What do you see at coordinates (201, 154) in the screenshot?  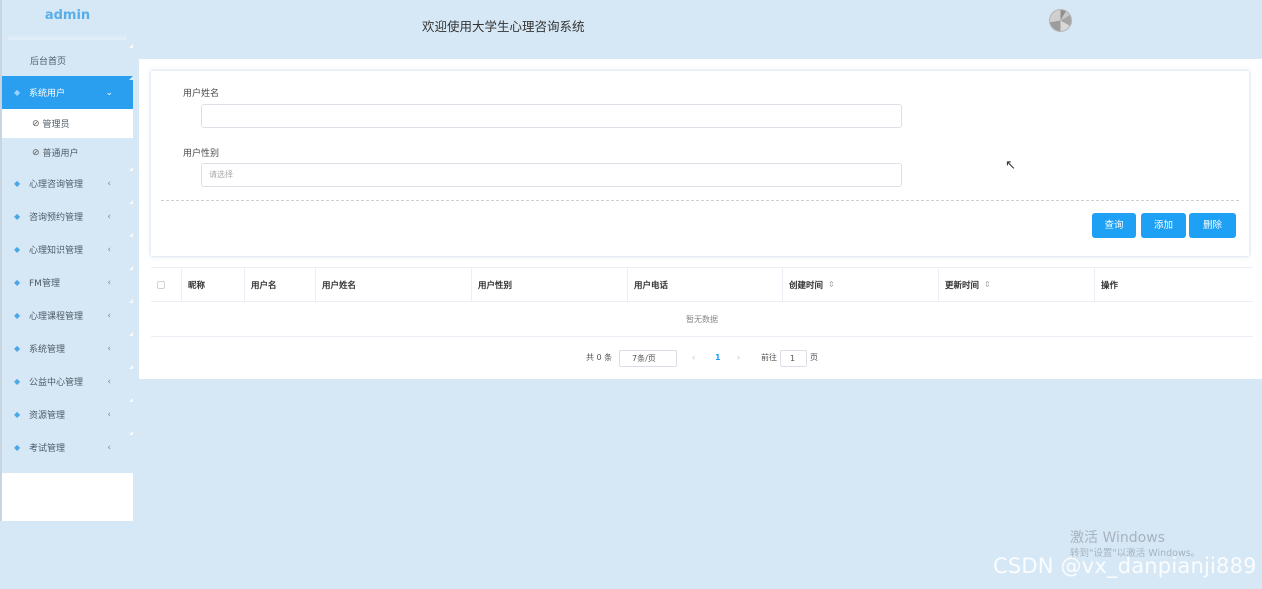 I see `gender-label: 用户性别` at bounding box center [201, 154].